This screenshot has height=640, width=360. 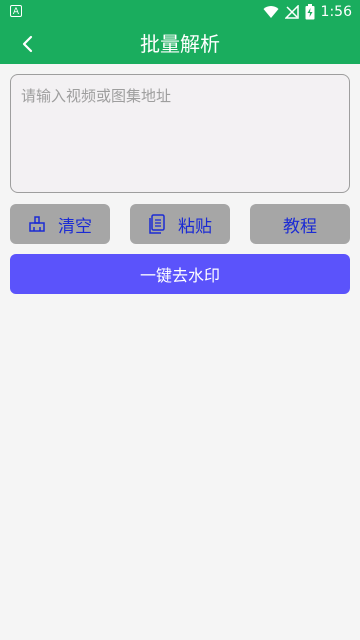 I want to click on paste-button: 粘贴, so click(x=180, y=224).